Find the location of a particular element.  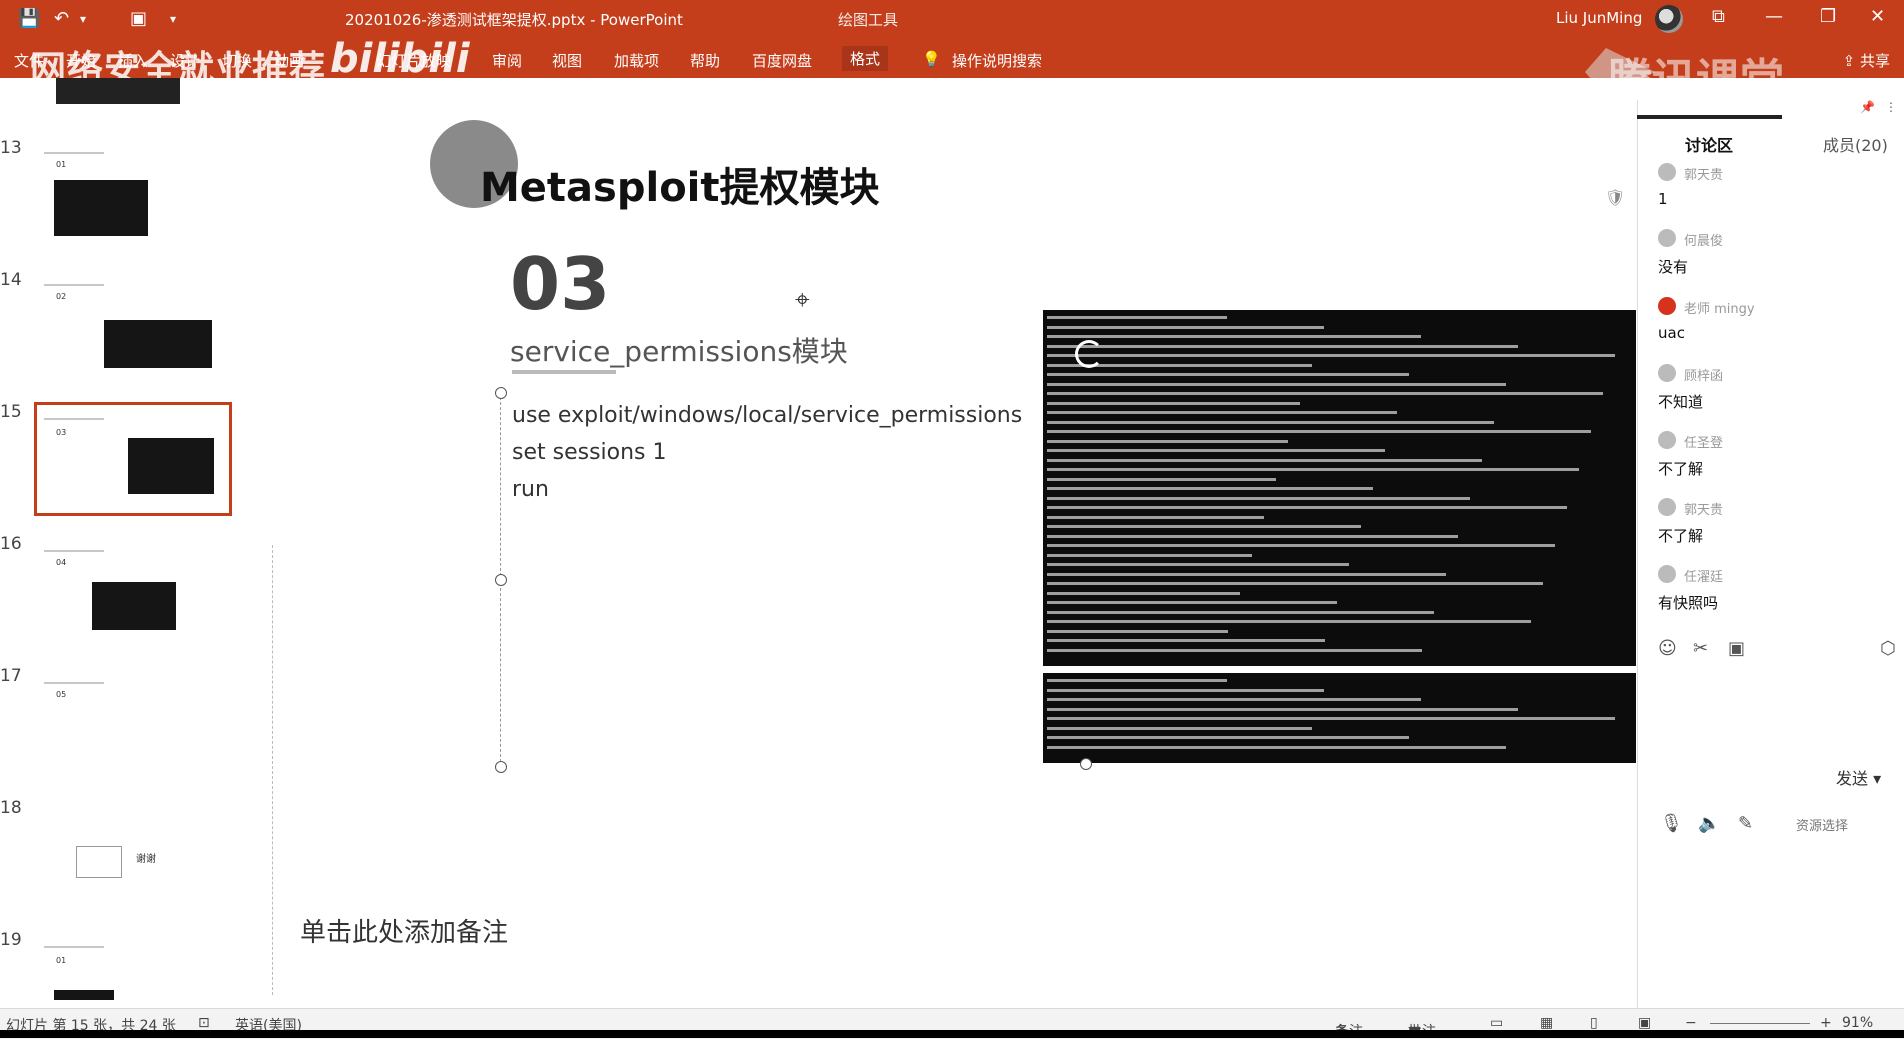

pin-icon: 📌 is located at coordinates (1867, 107).